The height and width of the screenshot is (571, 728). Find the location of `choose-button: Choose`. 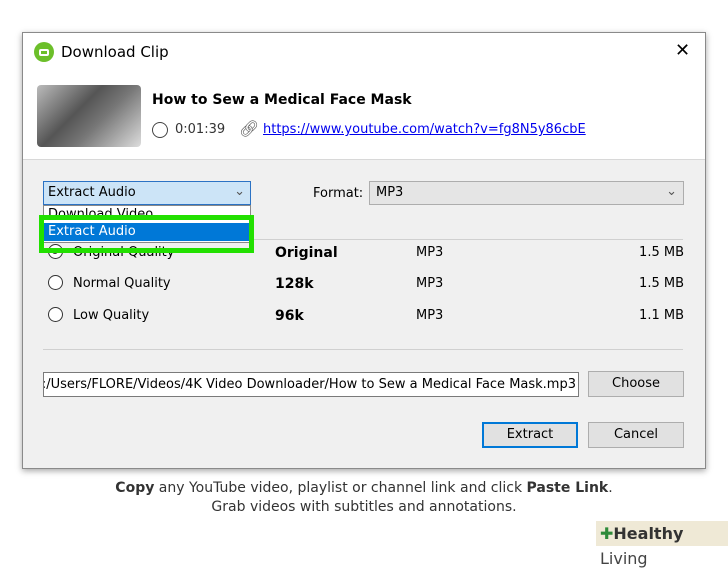

choose-button: Choose is located at coordinates (636, 384).